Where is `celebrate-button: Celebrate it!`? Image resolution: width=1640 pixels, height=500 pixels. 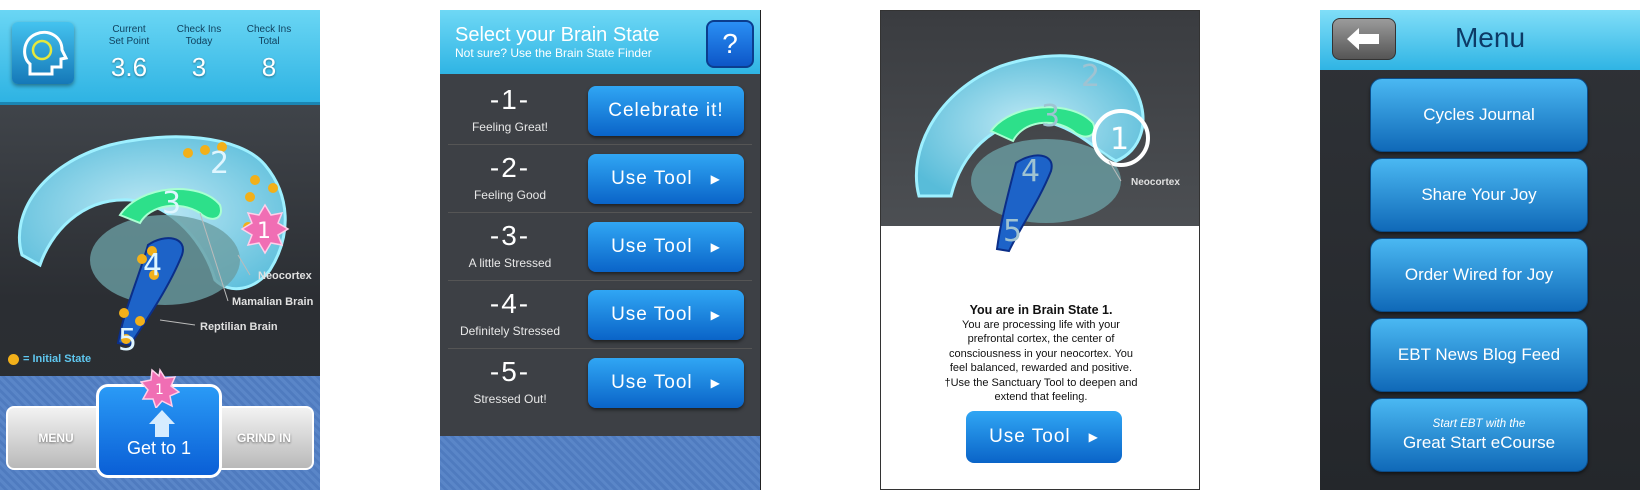 celebrate-button: Celebrate it! is located at coordinates (666, 111).